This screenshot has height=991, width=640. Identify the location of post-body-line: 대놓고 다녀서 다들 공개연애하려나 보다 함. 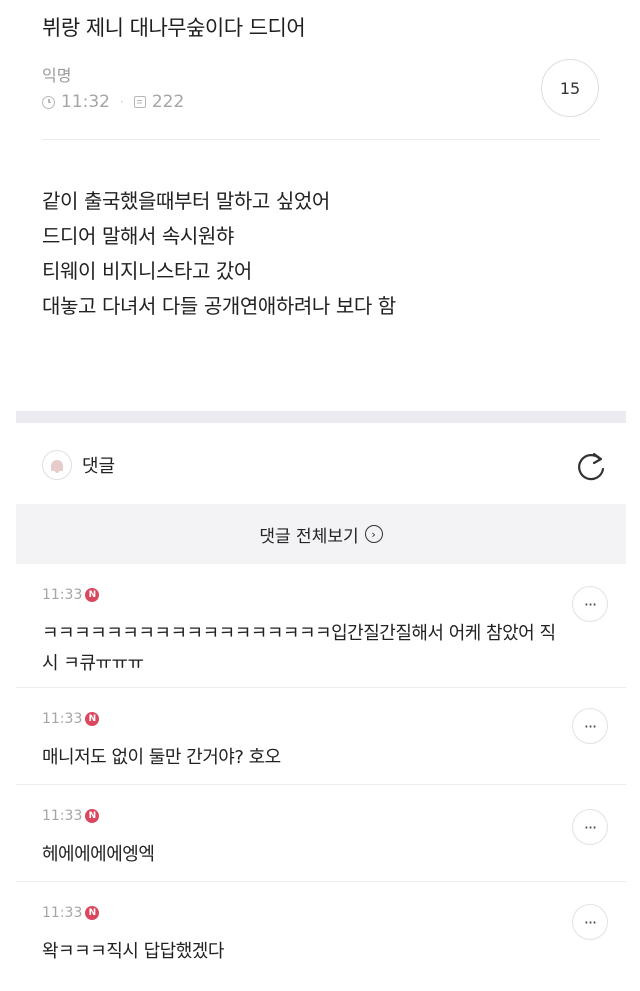
(219, 306).